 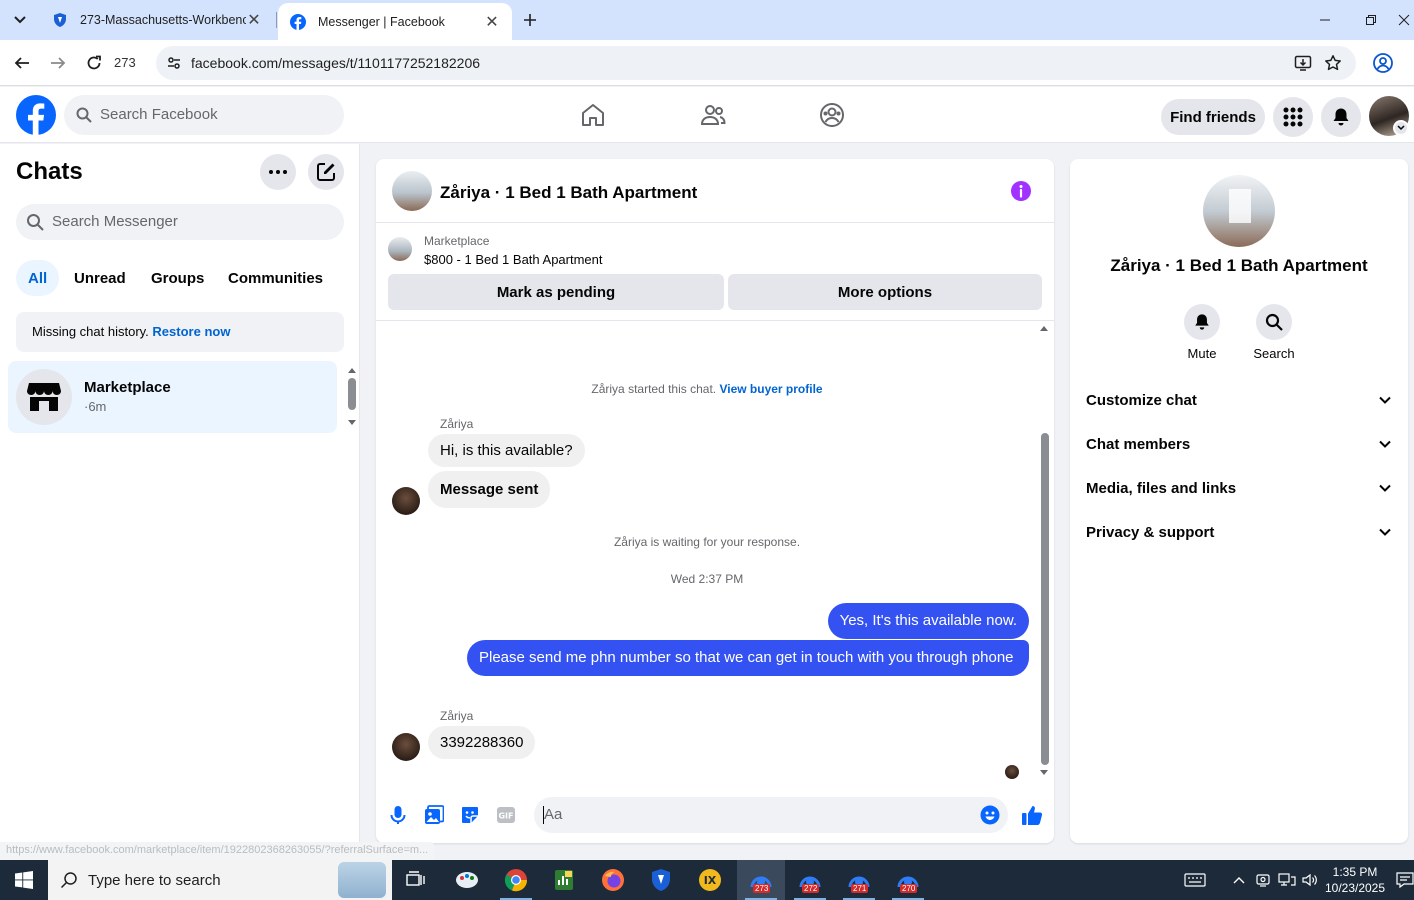 I want to click on facebook-logo, so click(x=36, y=115).